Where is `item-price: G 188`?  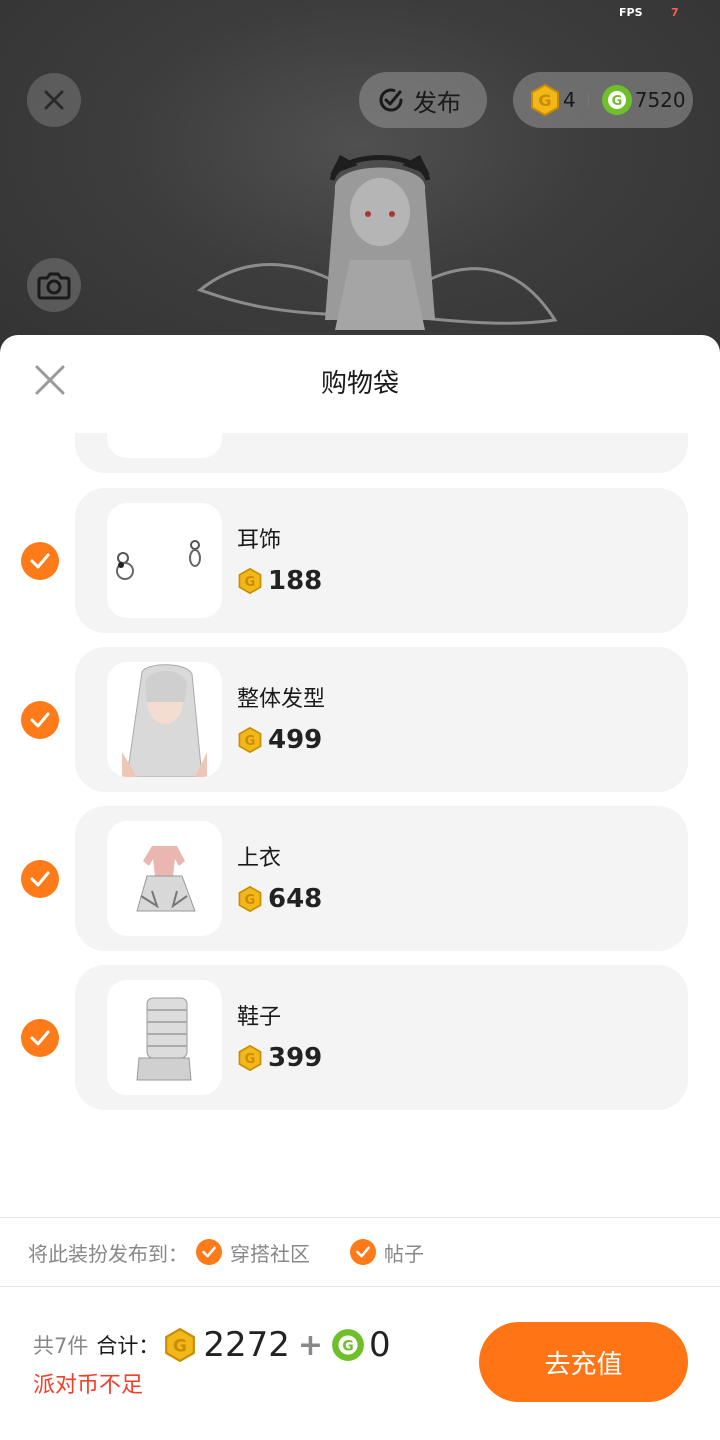 item-price: G 188 is located at coordinates (279, 581).